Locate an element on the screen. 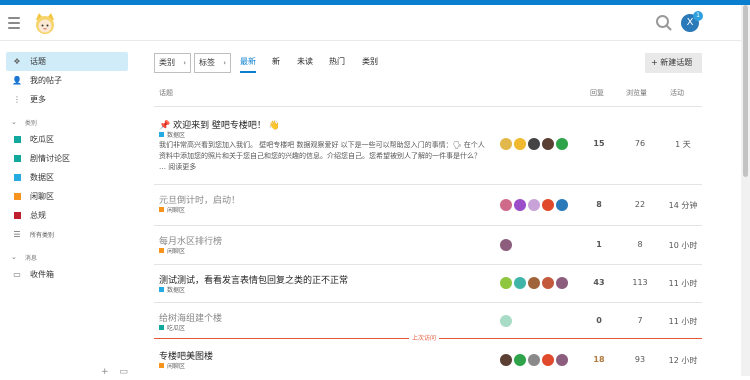 The image size is (750, 380). activity-time: 14 分钟 is located at coordinates (683, 205).